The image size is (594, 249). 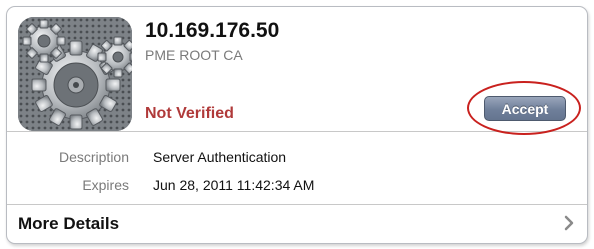 I want to click on detail-value: Jun 28, 2011 11:42:34 AM, so click(x=234, y=185).